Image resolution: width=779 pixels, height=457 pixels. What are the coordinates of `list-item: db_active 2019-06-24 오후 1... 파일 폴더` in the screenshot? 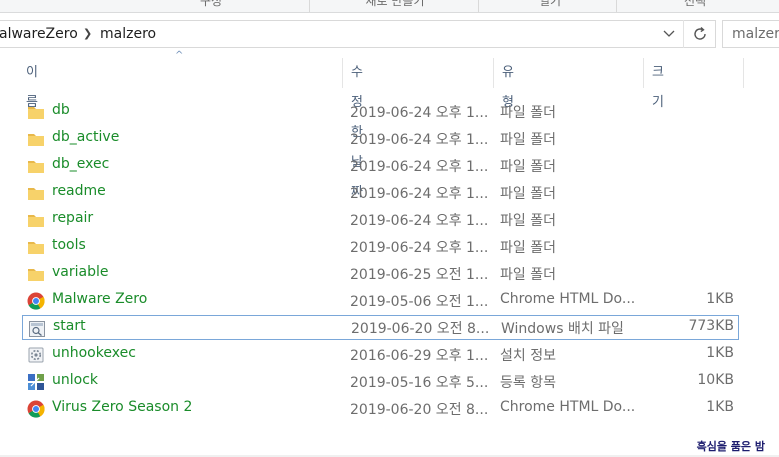 It's located at (380, 138).